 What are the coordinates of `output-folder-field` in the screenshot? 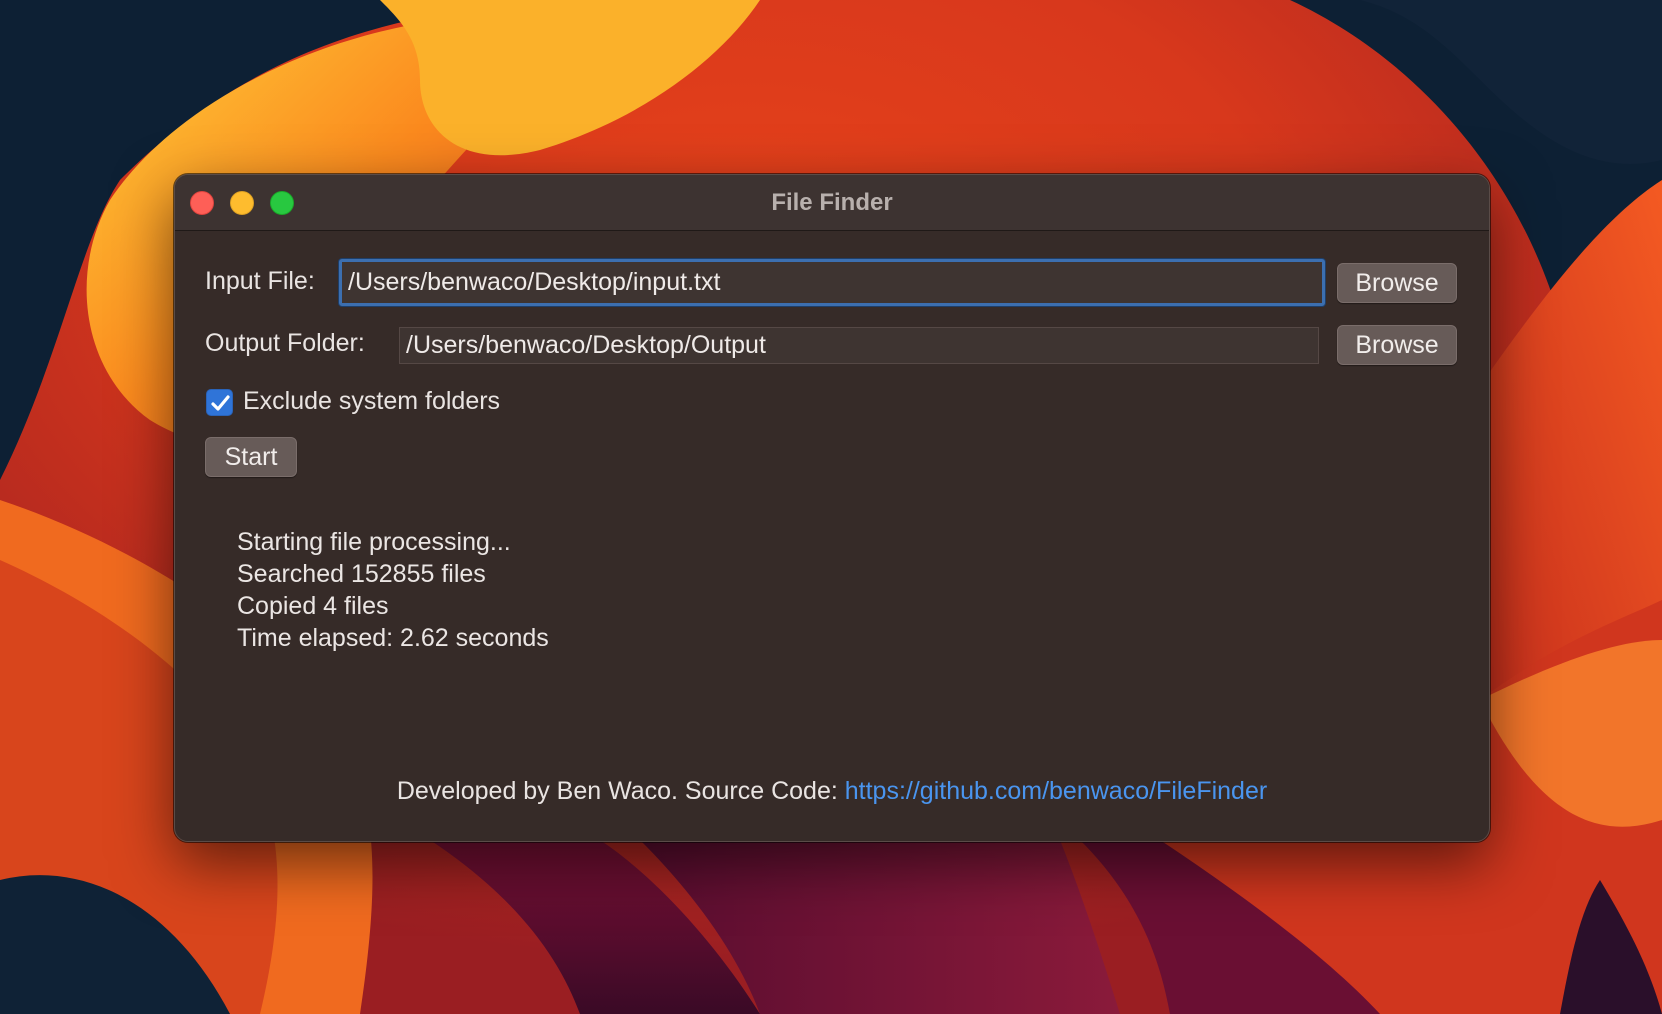 It's located at (859, 345).